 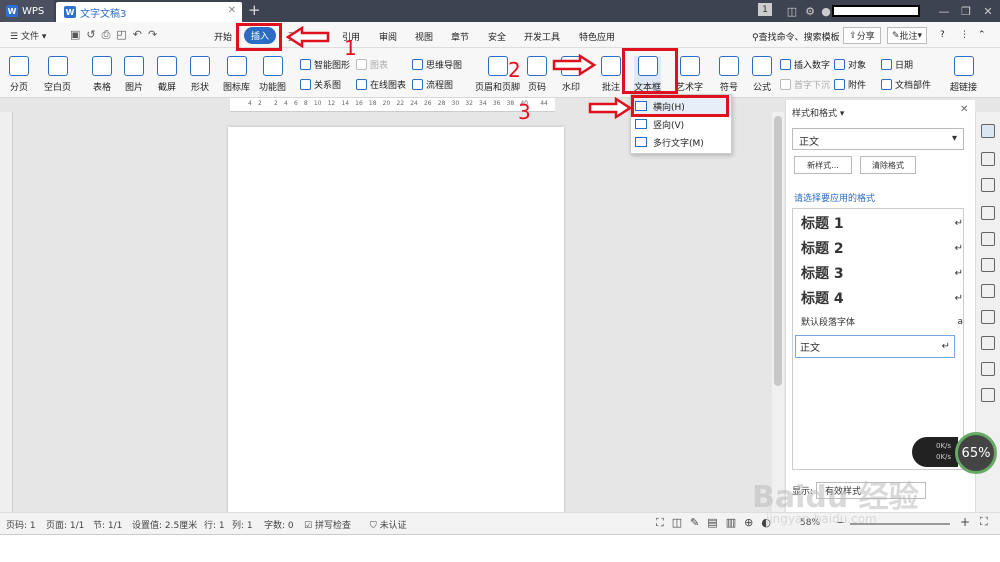 I want to click on memory-gauge: 65%, so click(x=976, y=453).